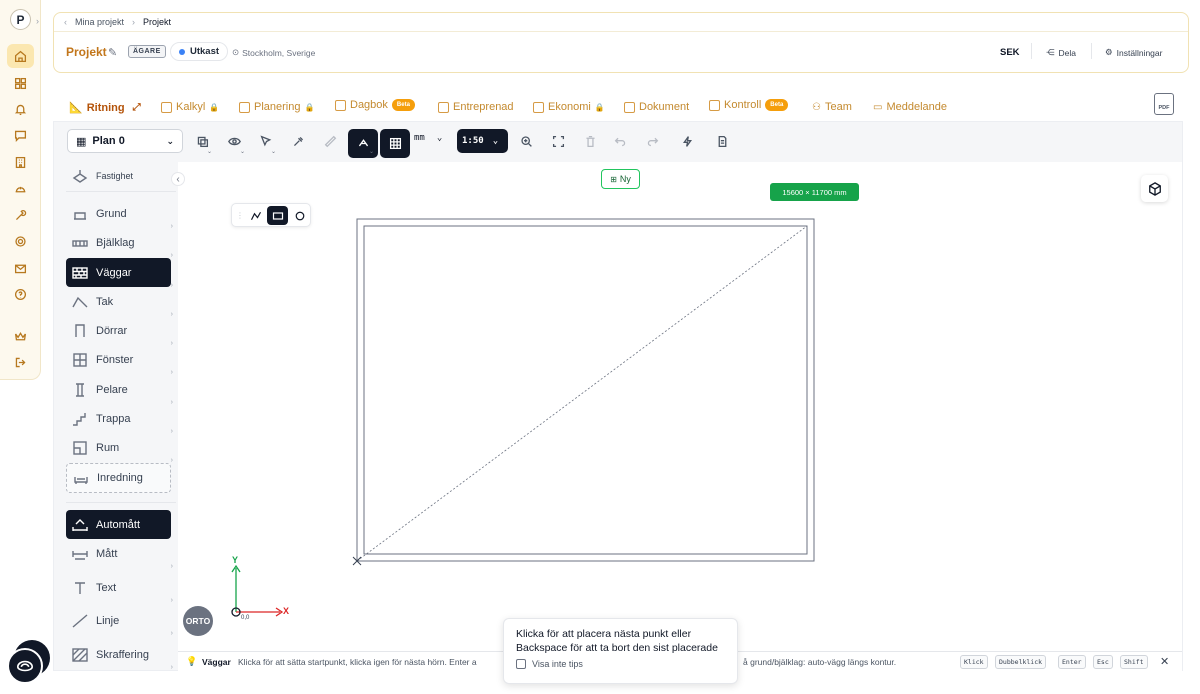  Describe the element at coordinates (590, 141) in the screenshot. I see `delete-button` at that location.